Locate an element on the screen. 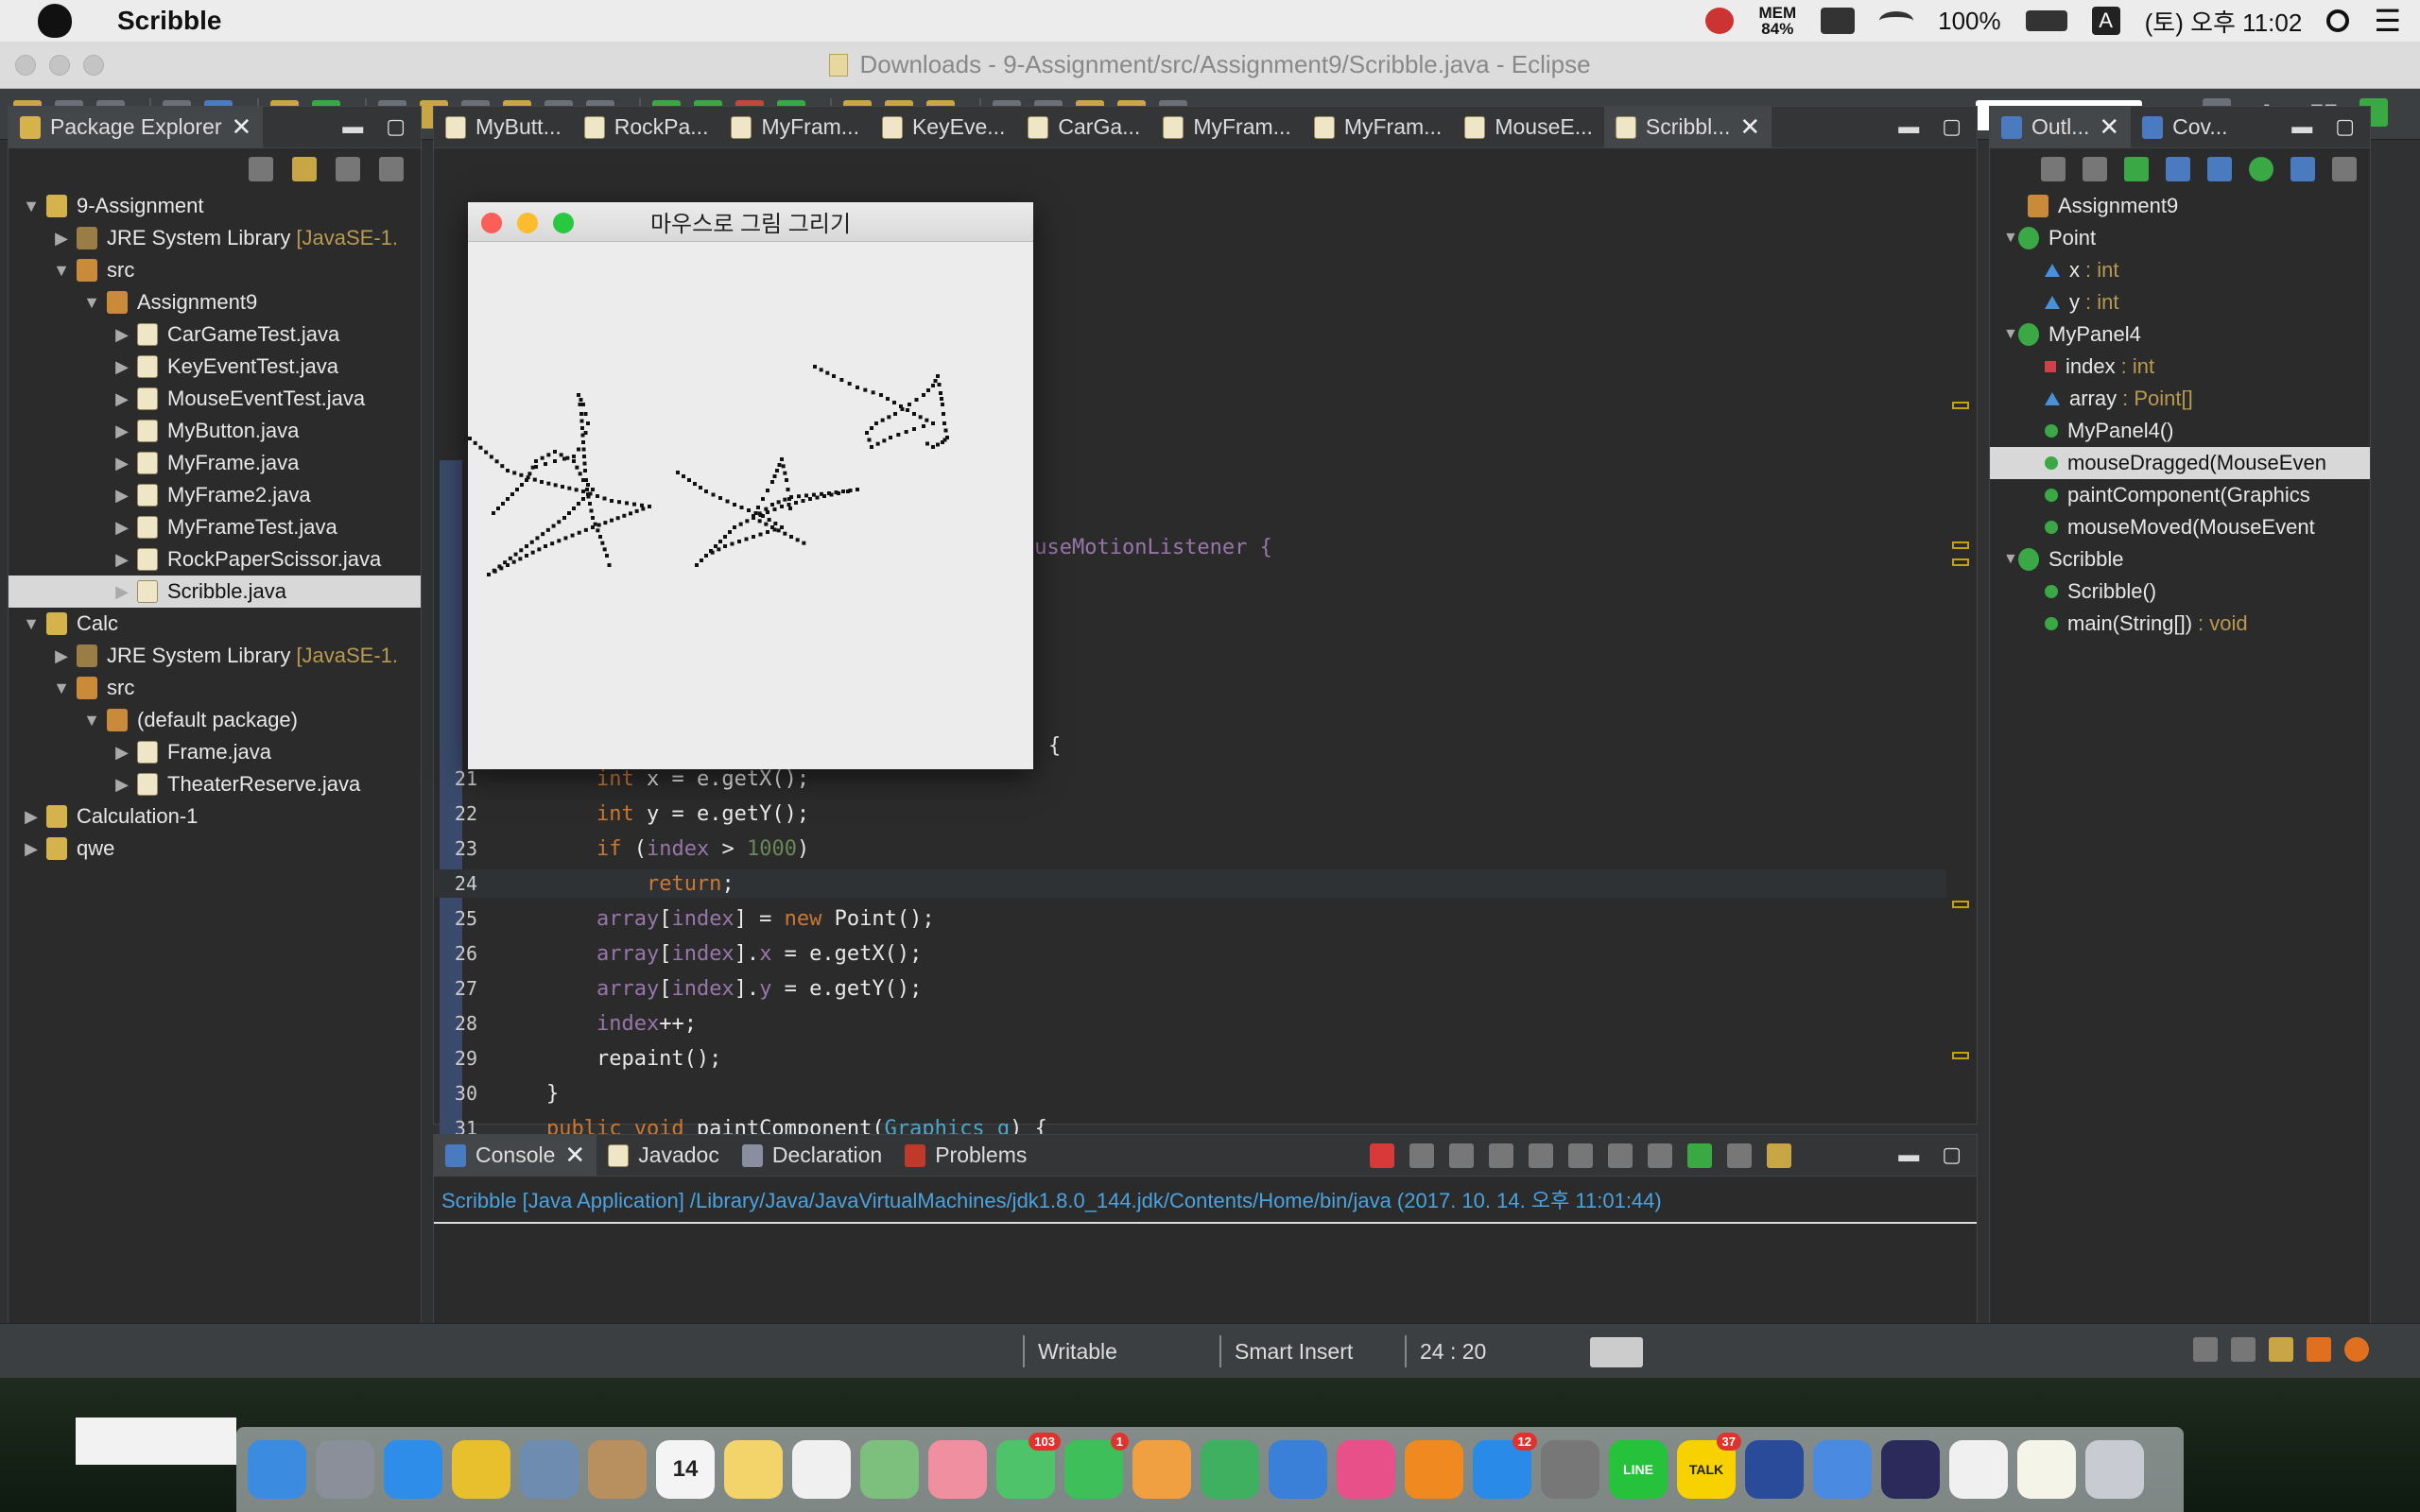 The image size is (2420, 1512). tree-item: ▶ CarGameTest.java is located at coordinates (215, 334).